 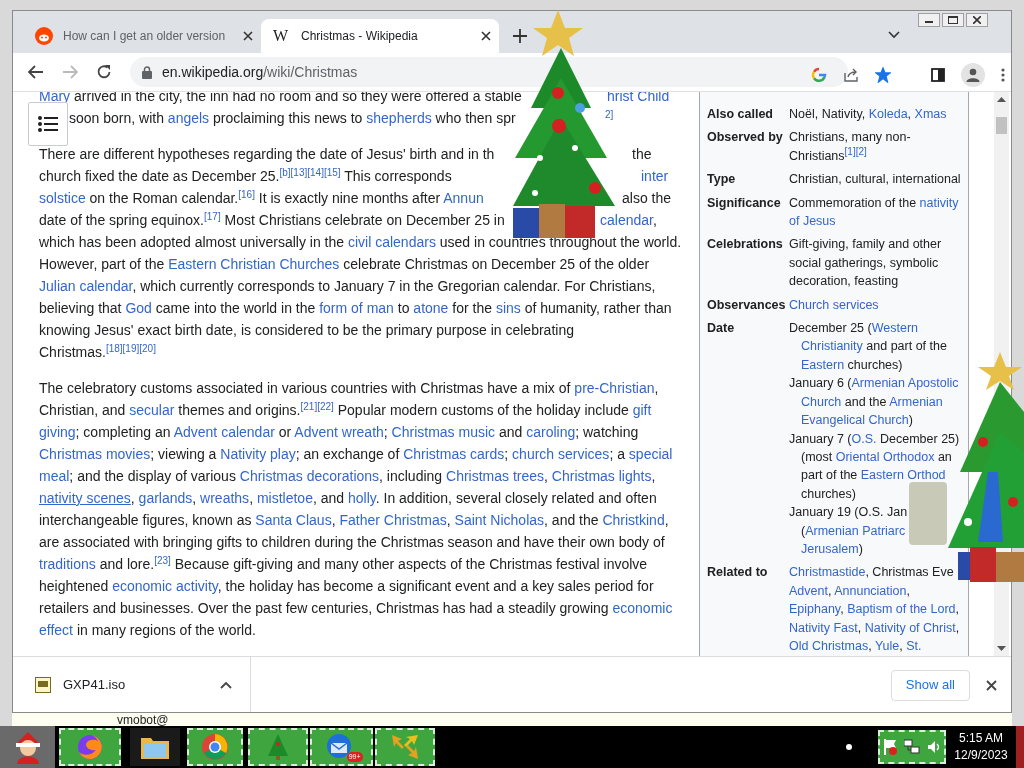 I want to click on link: Christkind, so click(x=633, y=520).